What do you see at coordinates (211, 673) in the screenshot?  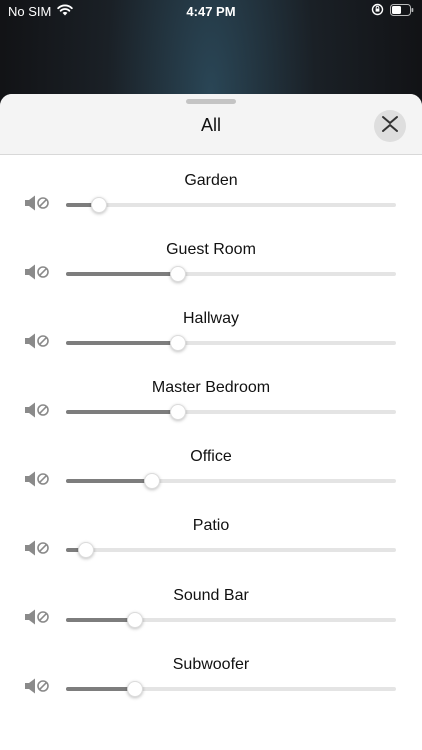 I see `room-row-subwoofer: Subwoofer` at bounding box center [211, 673].